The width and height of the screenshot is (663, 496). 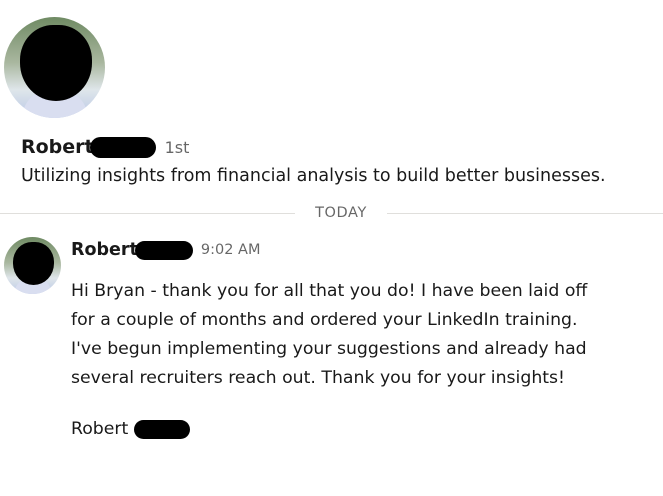 I want to click on profile-avatar, so click(x=54, y=67).